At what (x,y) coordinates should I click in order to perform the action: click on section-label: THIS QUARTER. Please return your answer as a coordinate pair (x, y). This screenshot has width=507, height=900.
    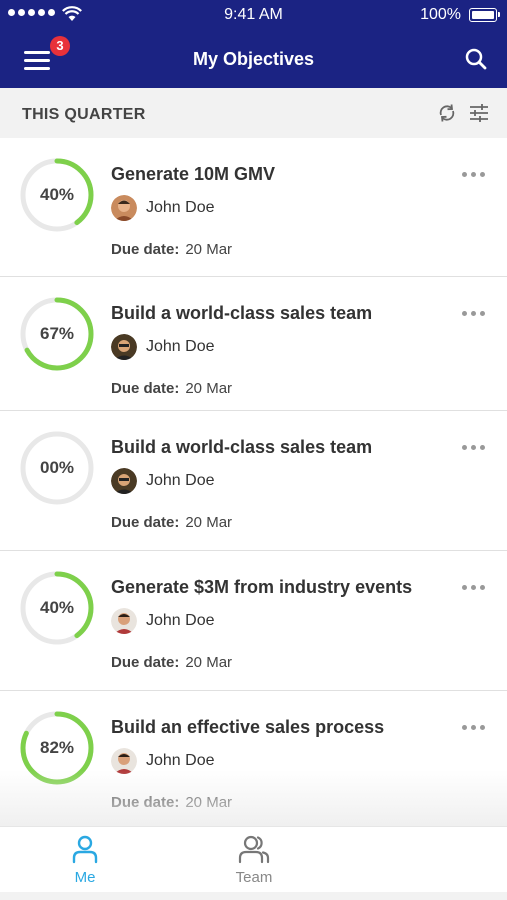
    Looking at the image, I should click on (84, 114).